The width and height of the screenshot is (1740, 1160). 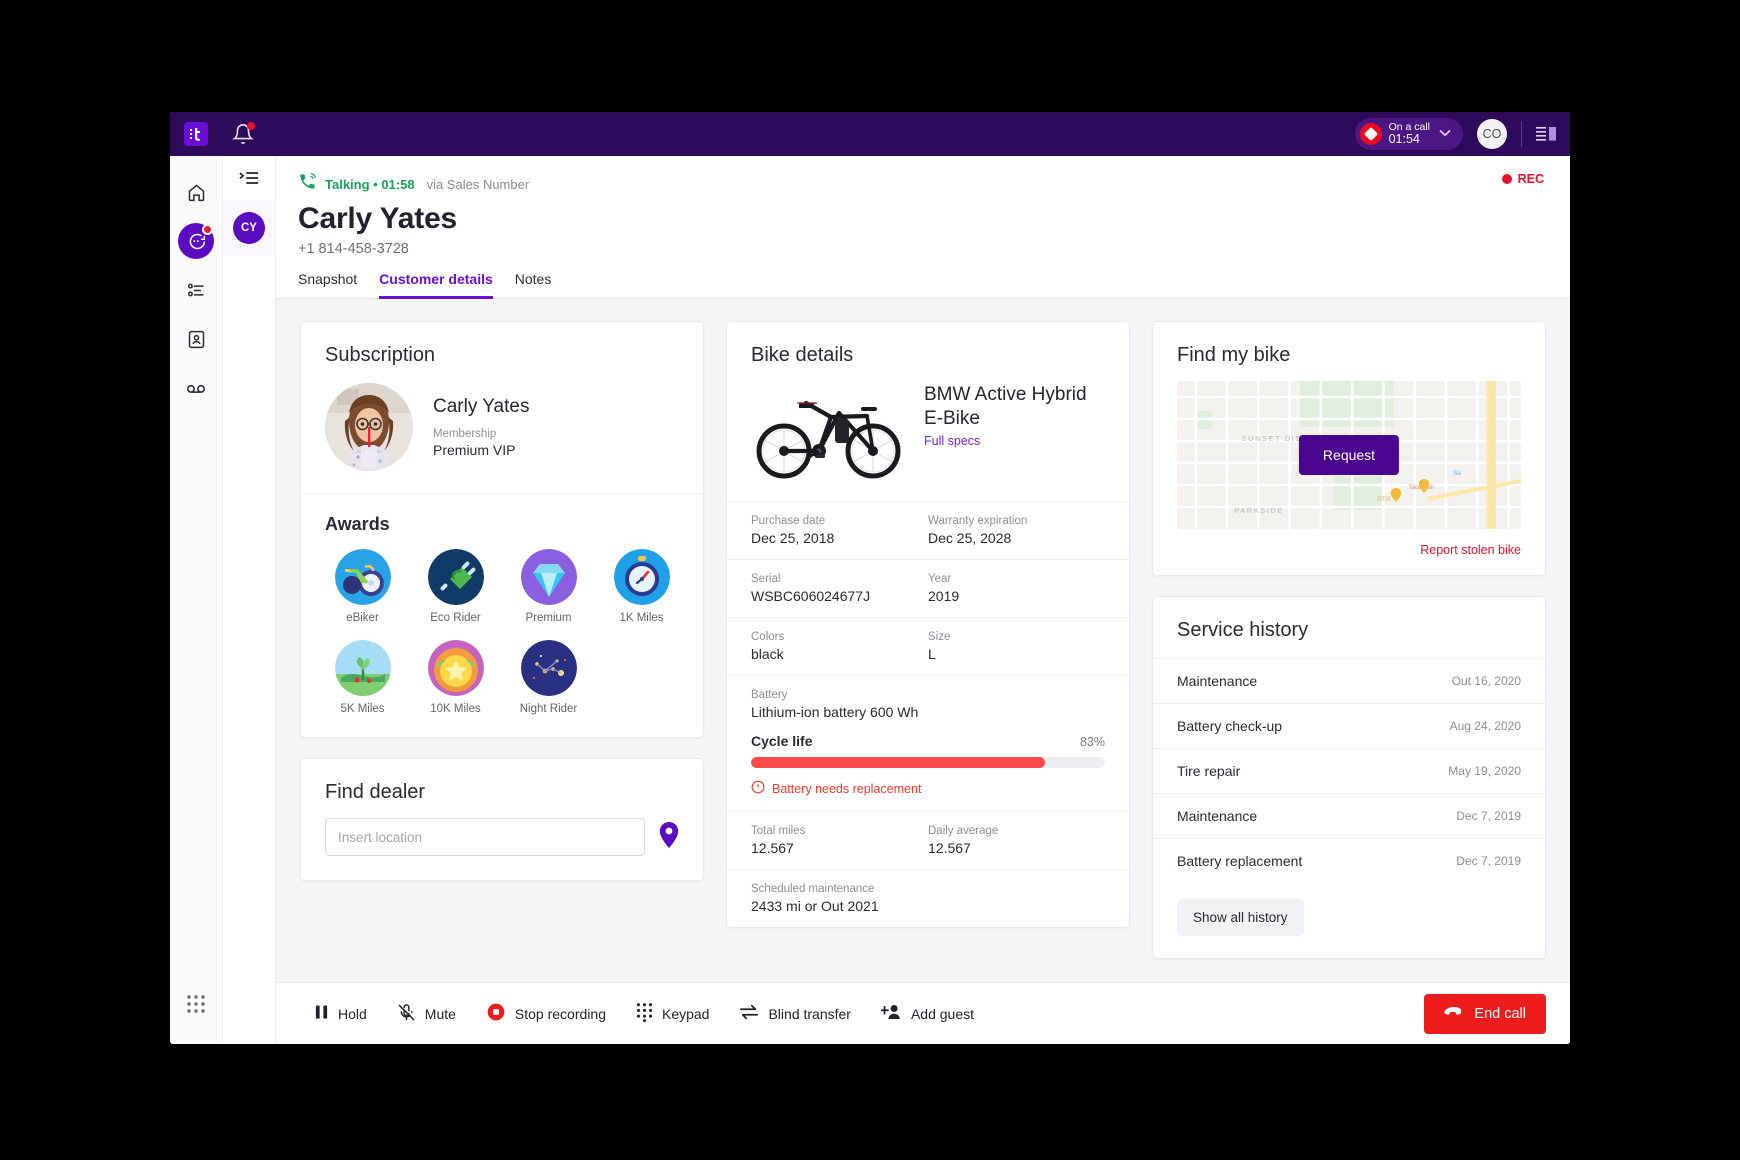 I want to click on bike-field-row: Colors black Size L, so click(x=928, y=646).